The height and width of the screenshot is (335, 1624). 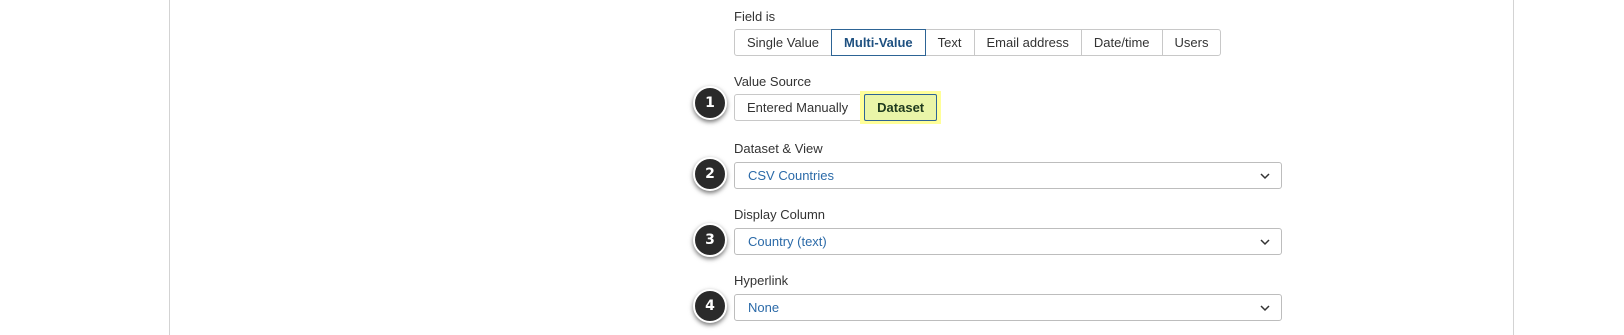 What do you see at coordinates (761, 280) in the screenshot?
I see `hyperlink-label: Hyperlink` at bounding box center [761, 280].